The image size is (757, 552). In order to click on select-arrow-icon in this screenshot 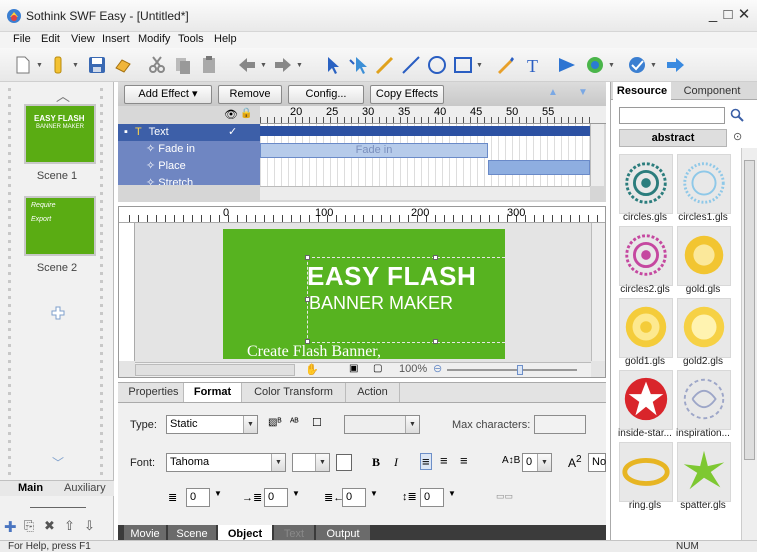, I will do `click(333, 65)`.